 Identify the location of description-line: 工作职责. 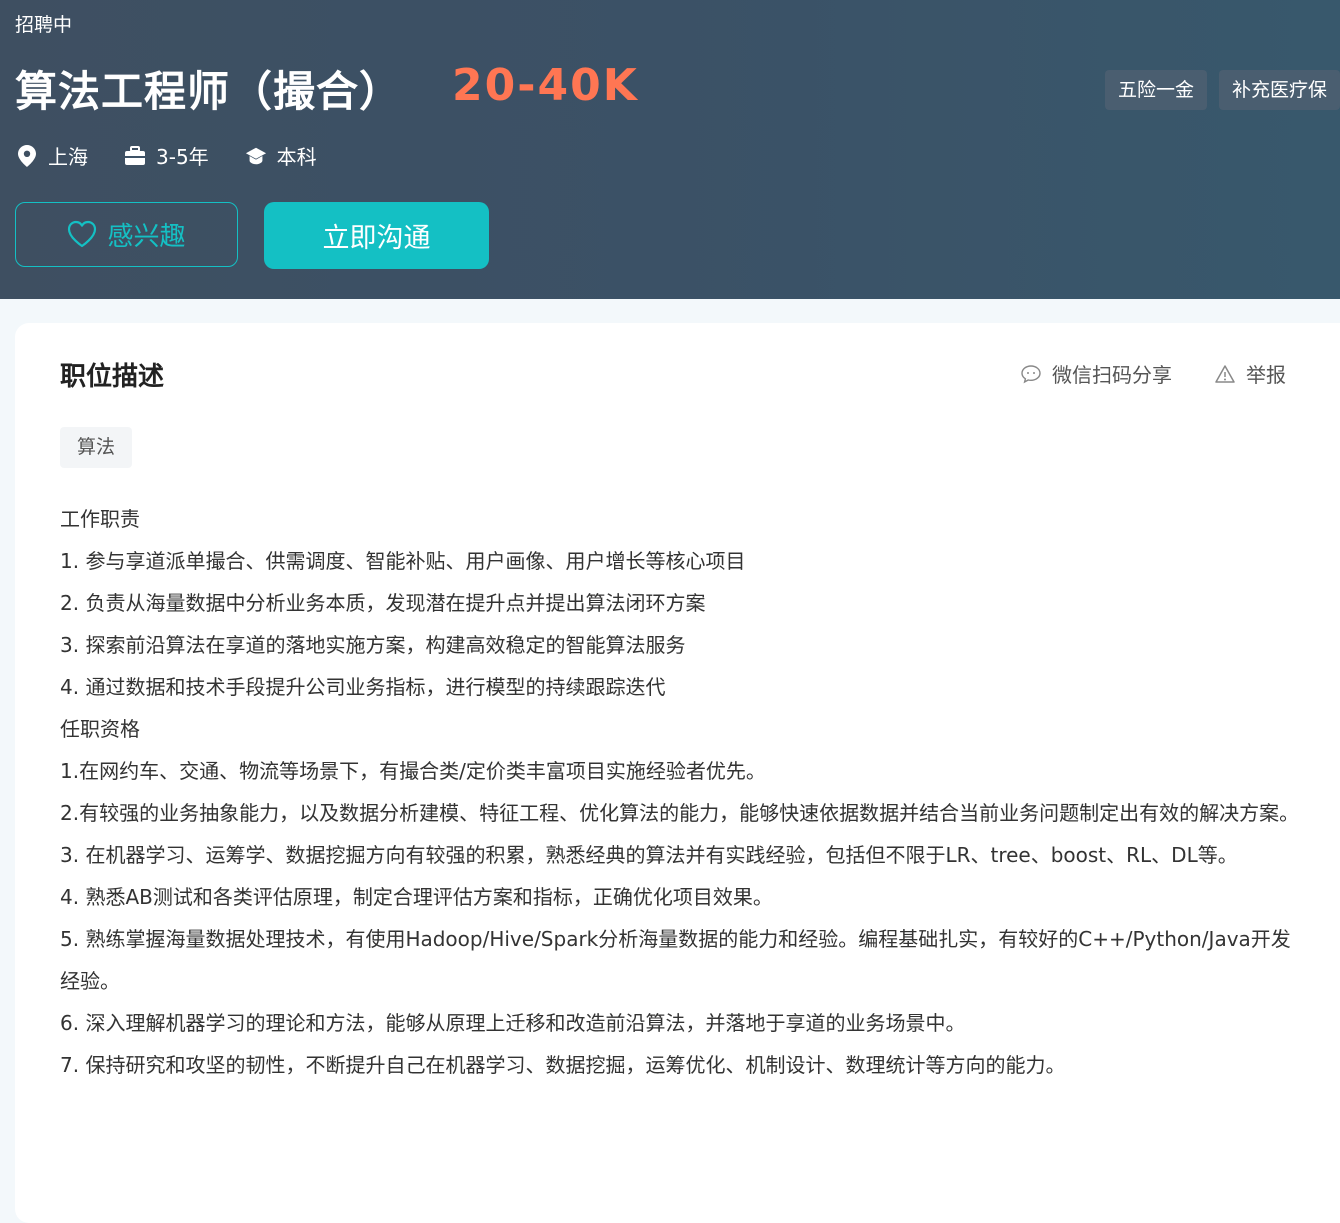
(100, 519).